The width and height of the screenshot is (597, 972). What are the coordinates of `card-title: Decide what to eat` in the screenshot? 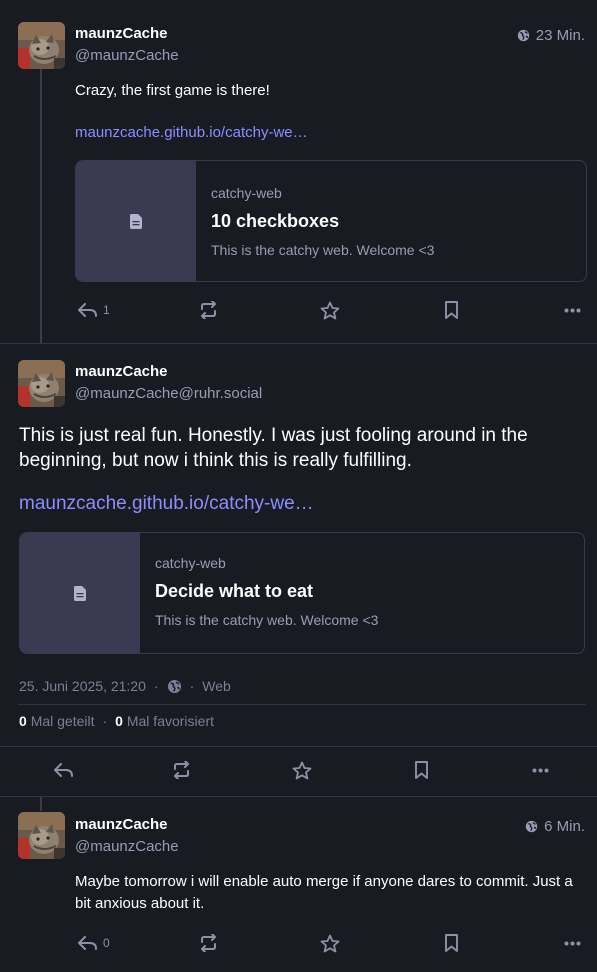 It's located at (234, 591).